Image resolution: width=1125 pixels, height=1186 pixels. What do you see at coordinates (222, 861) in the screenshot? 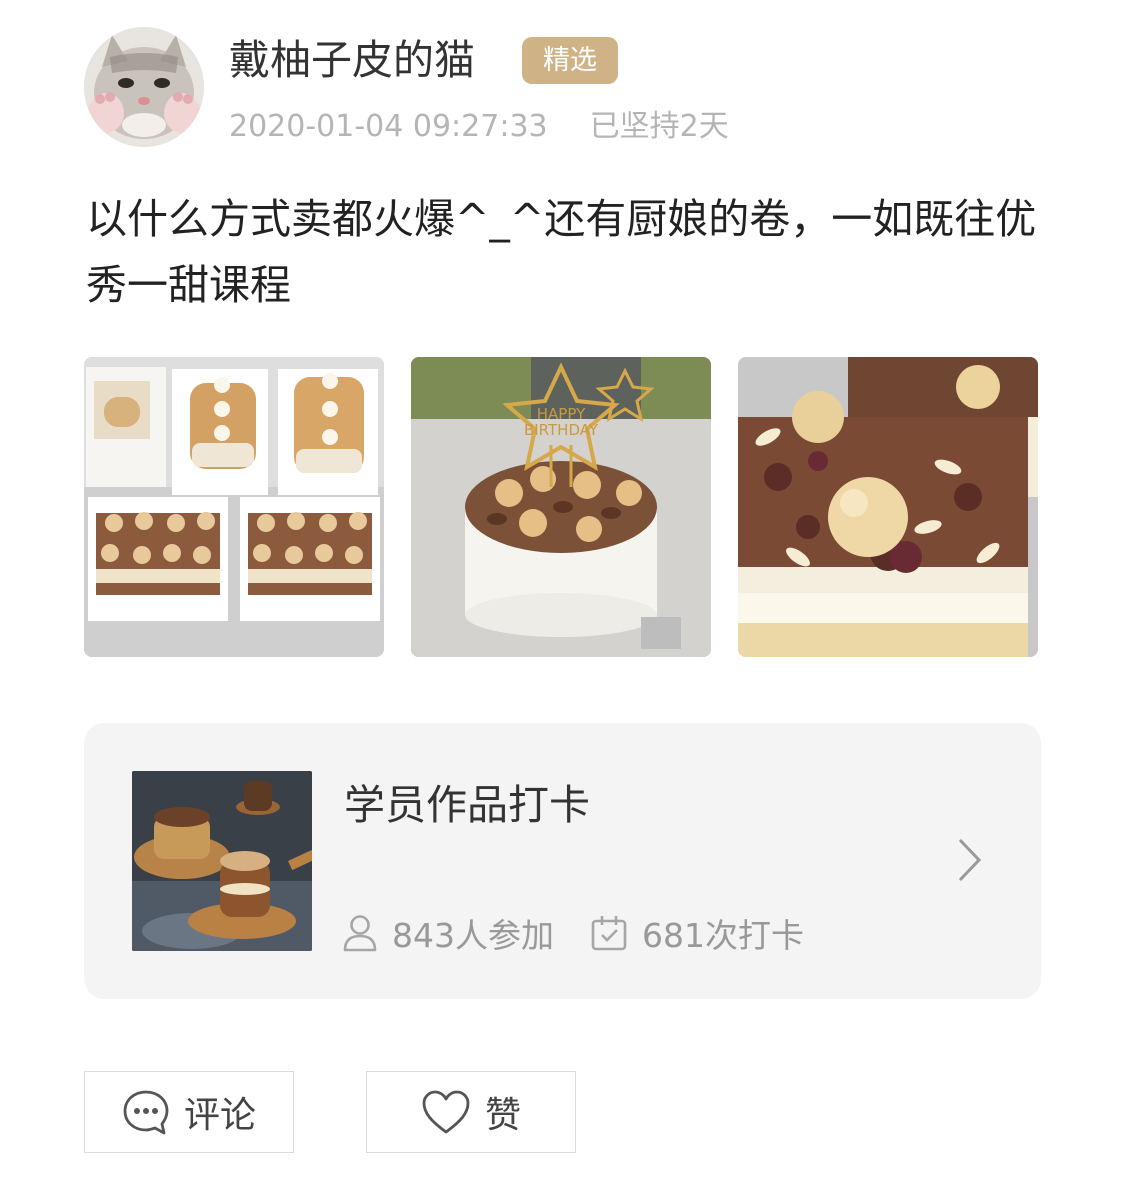
I see `course-thumbnail` at bounding box center [222, 861].